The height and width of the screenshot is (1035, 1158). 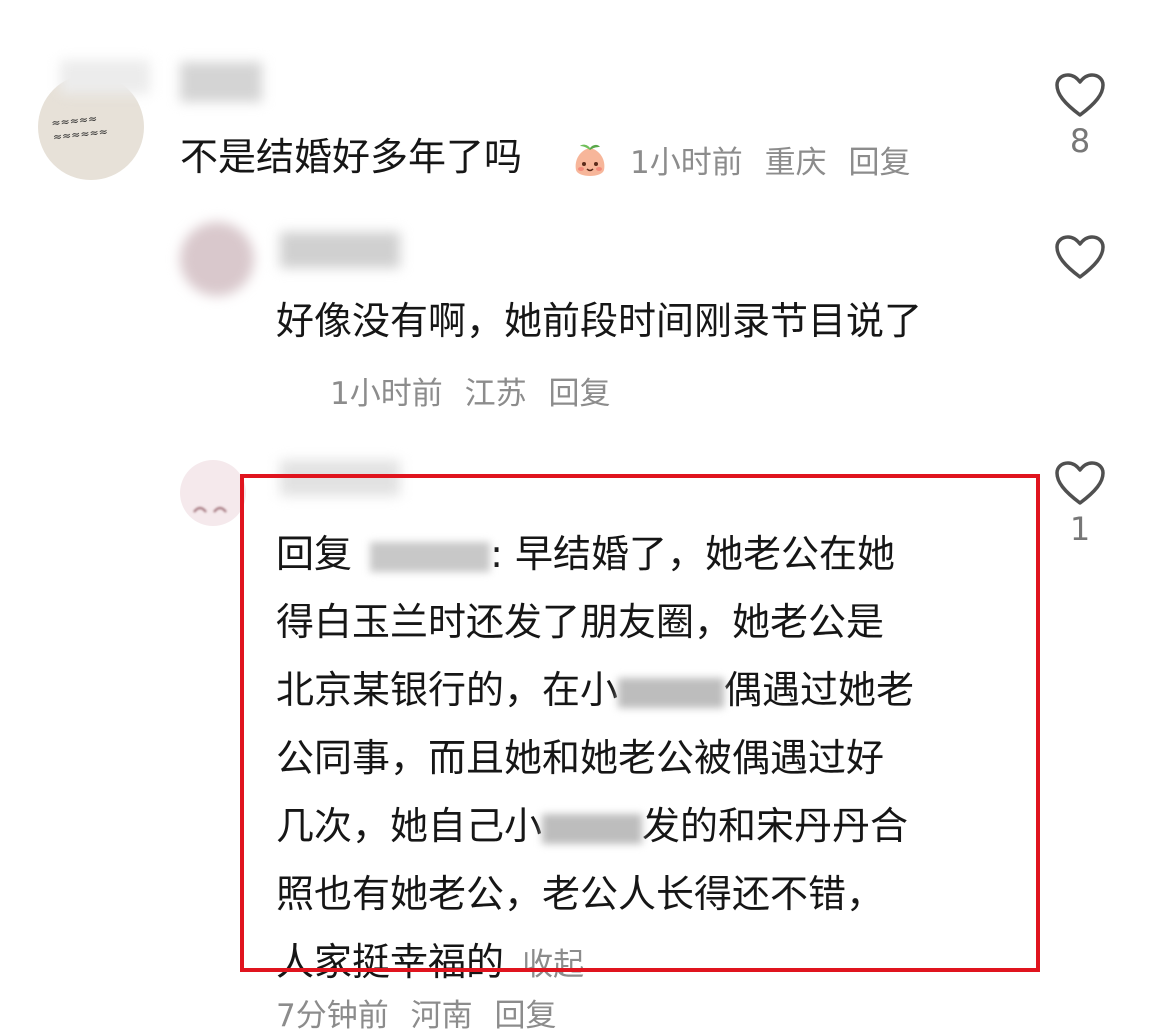 I want to click on comment-location: 江苏, so click(x=495, y=394).